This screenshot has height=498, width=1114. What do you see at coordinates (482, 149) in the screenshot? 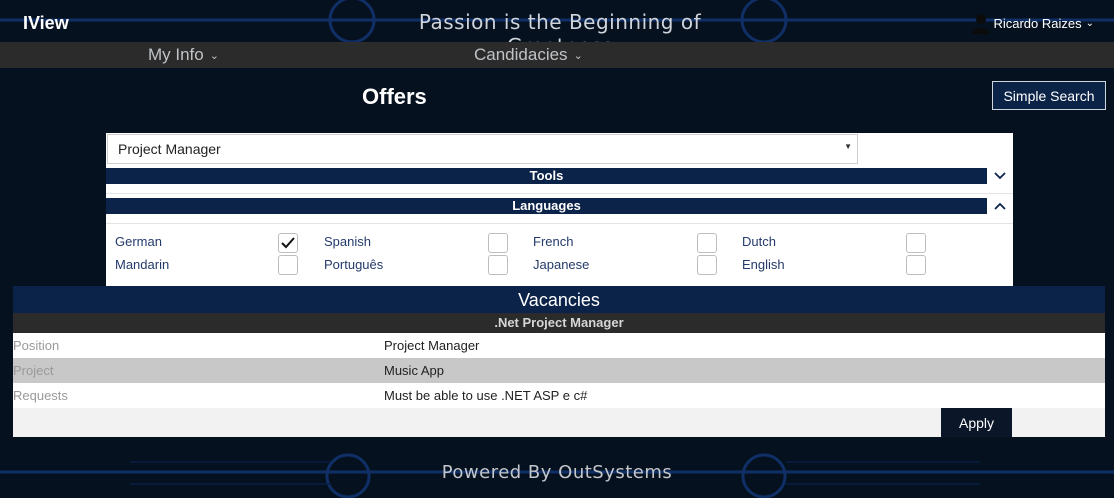
I see `position-select: Project Manager ▼` at bounding box center [482, 149].